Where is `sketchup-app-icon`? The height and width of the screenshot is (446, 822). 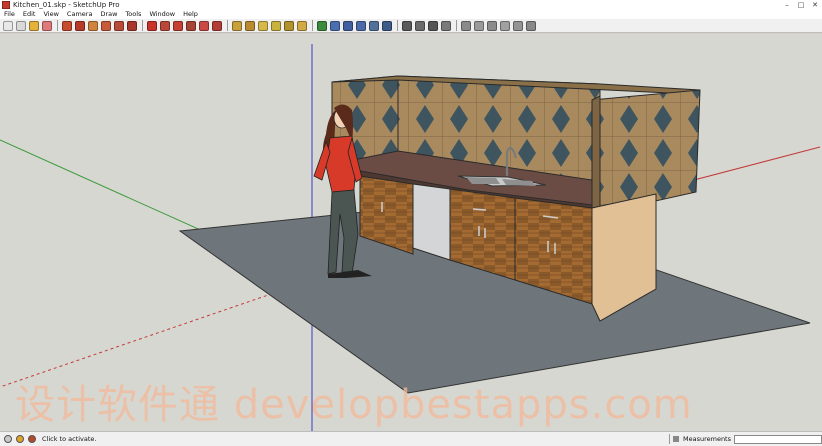
sketchup-app-icon is located at coordinates (6, 5).